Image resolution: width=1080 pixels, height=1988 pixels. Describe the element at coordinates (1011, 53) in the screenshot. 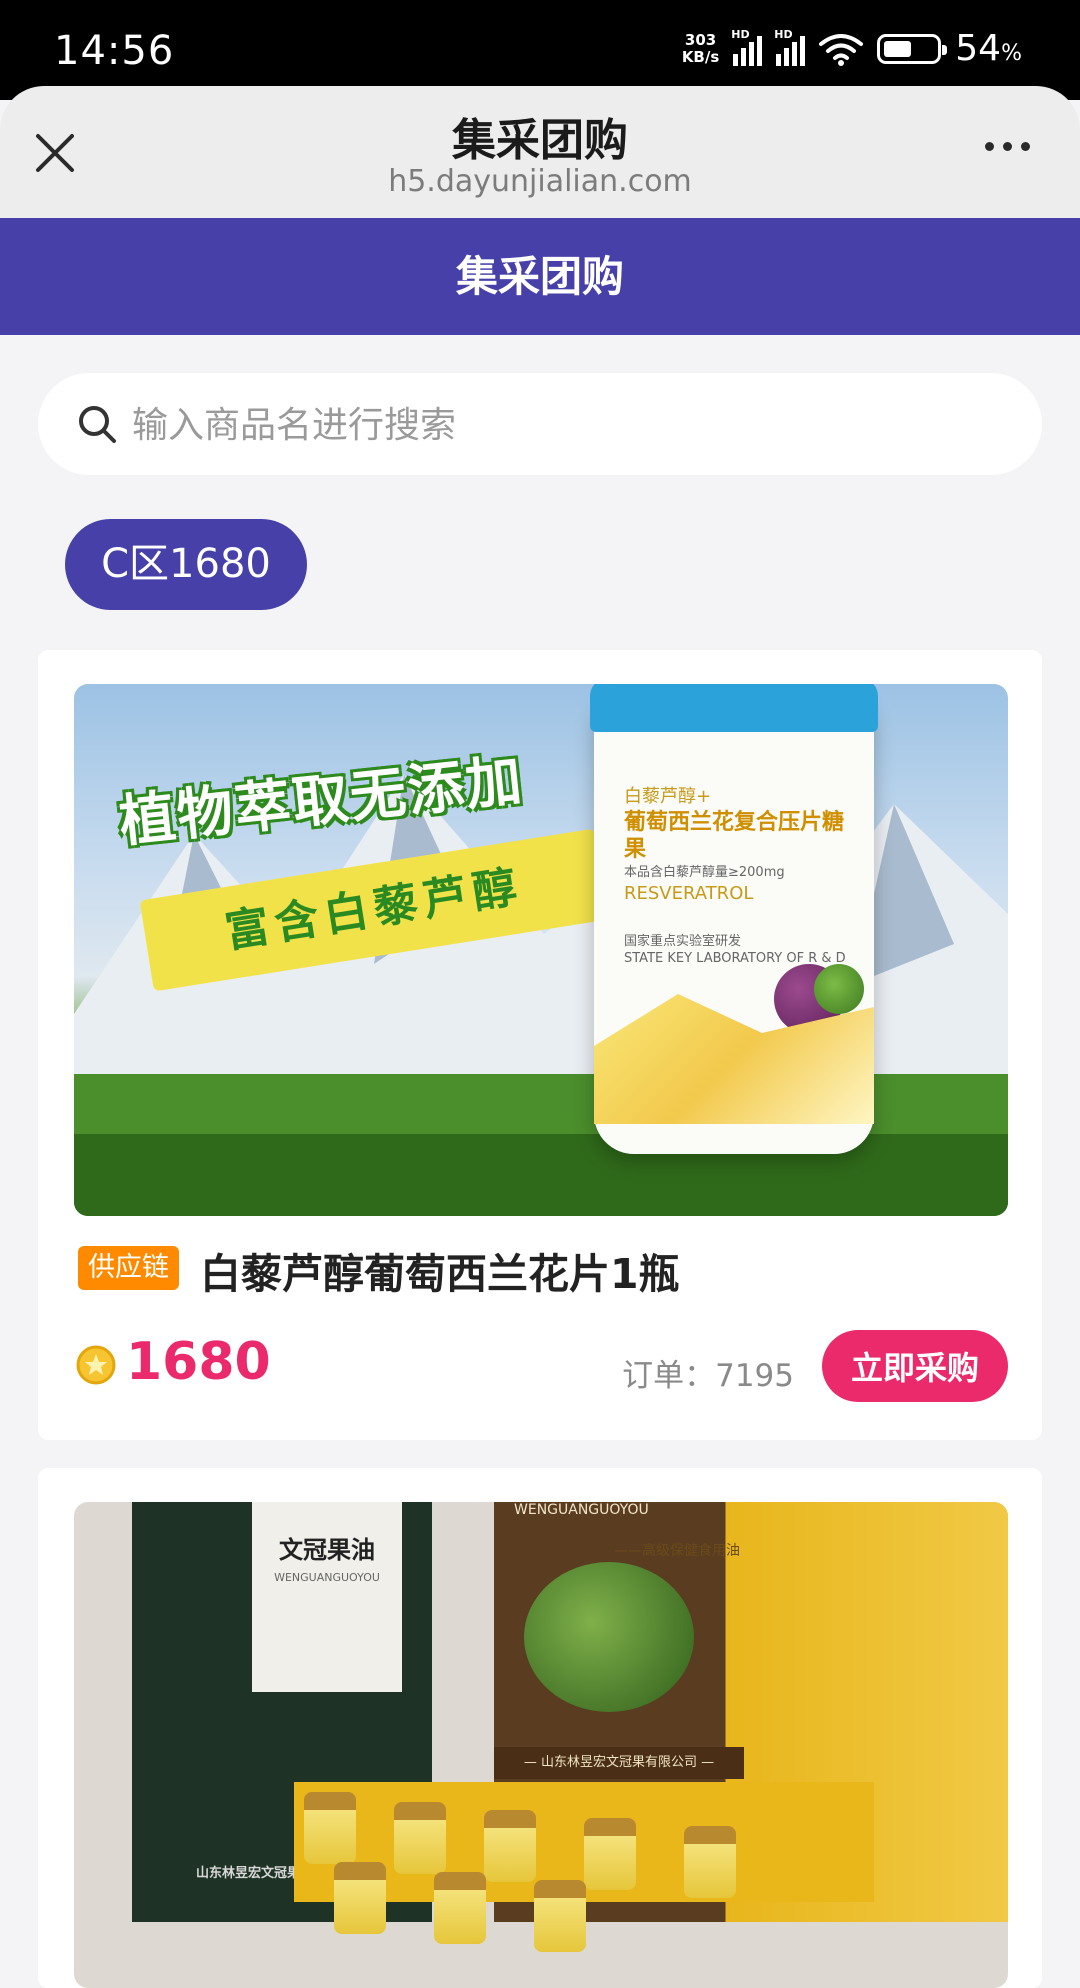

I see `battery-unit: %` at that location.